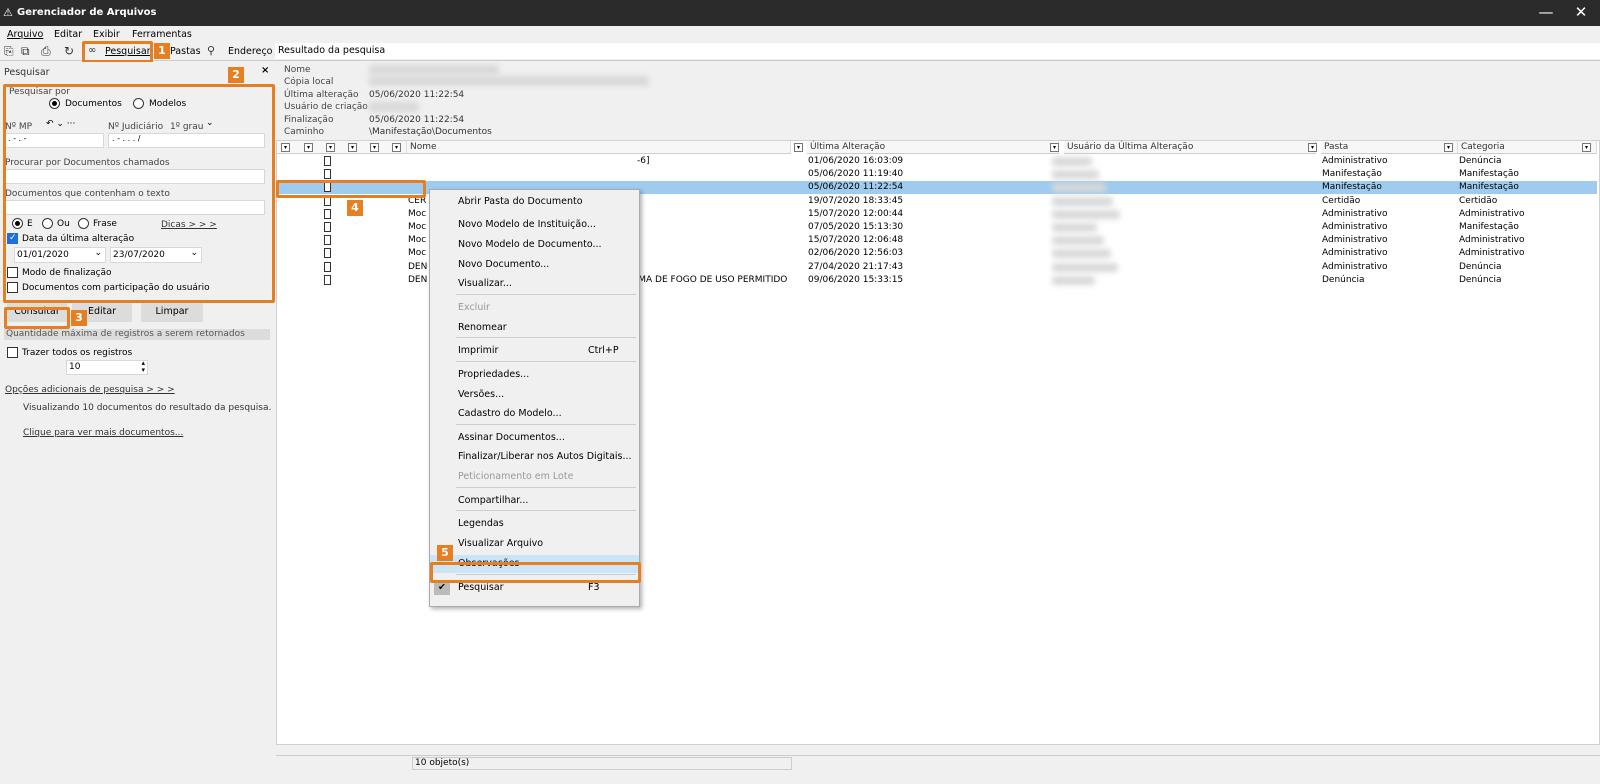  Describe the element at coordinates (643, 161) in the screenshot. I see `cell-name: -6]` at that location.